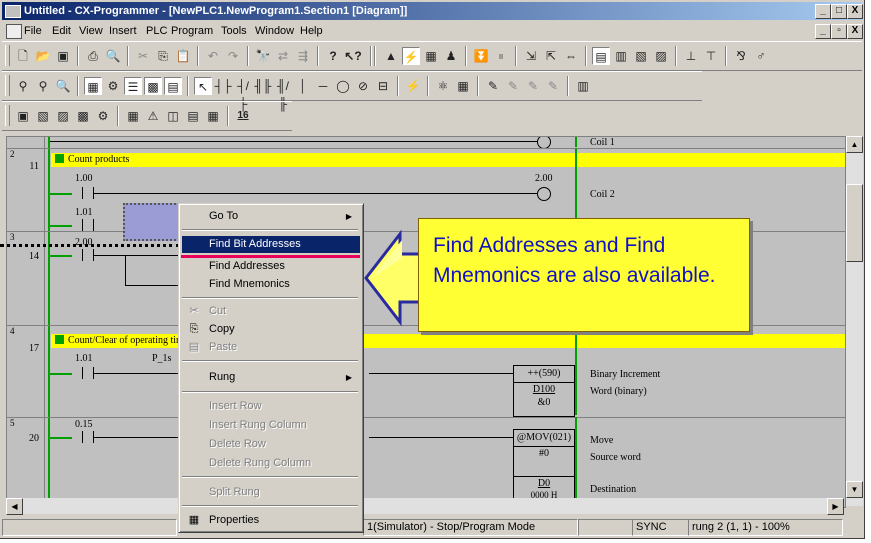 The image size is (871, 543). I want to click on save-icon: ▣, so click(63, 56).